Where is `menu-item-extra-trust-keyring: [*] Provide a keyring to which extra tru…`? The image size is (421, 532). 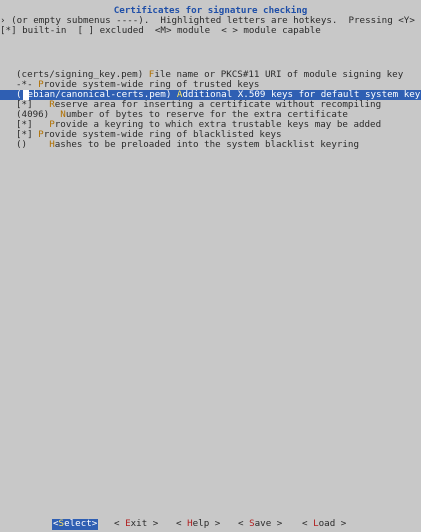
menu-item-extra-trust-keyring: [*] Provide a keyring to which extra tru… is located at coordinates (210, 125).